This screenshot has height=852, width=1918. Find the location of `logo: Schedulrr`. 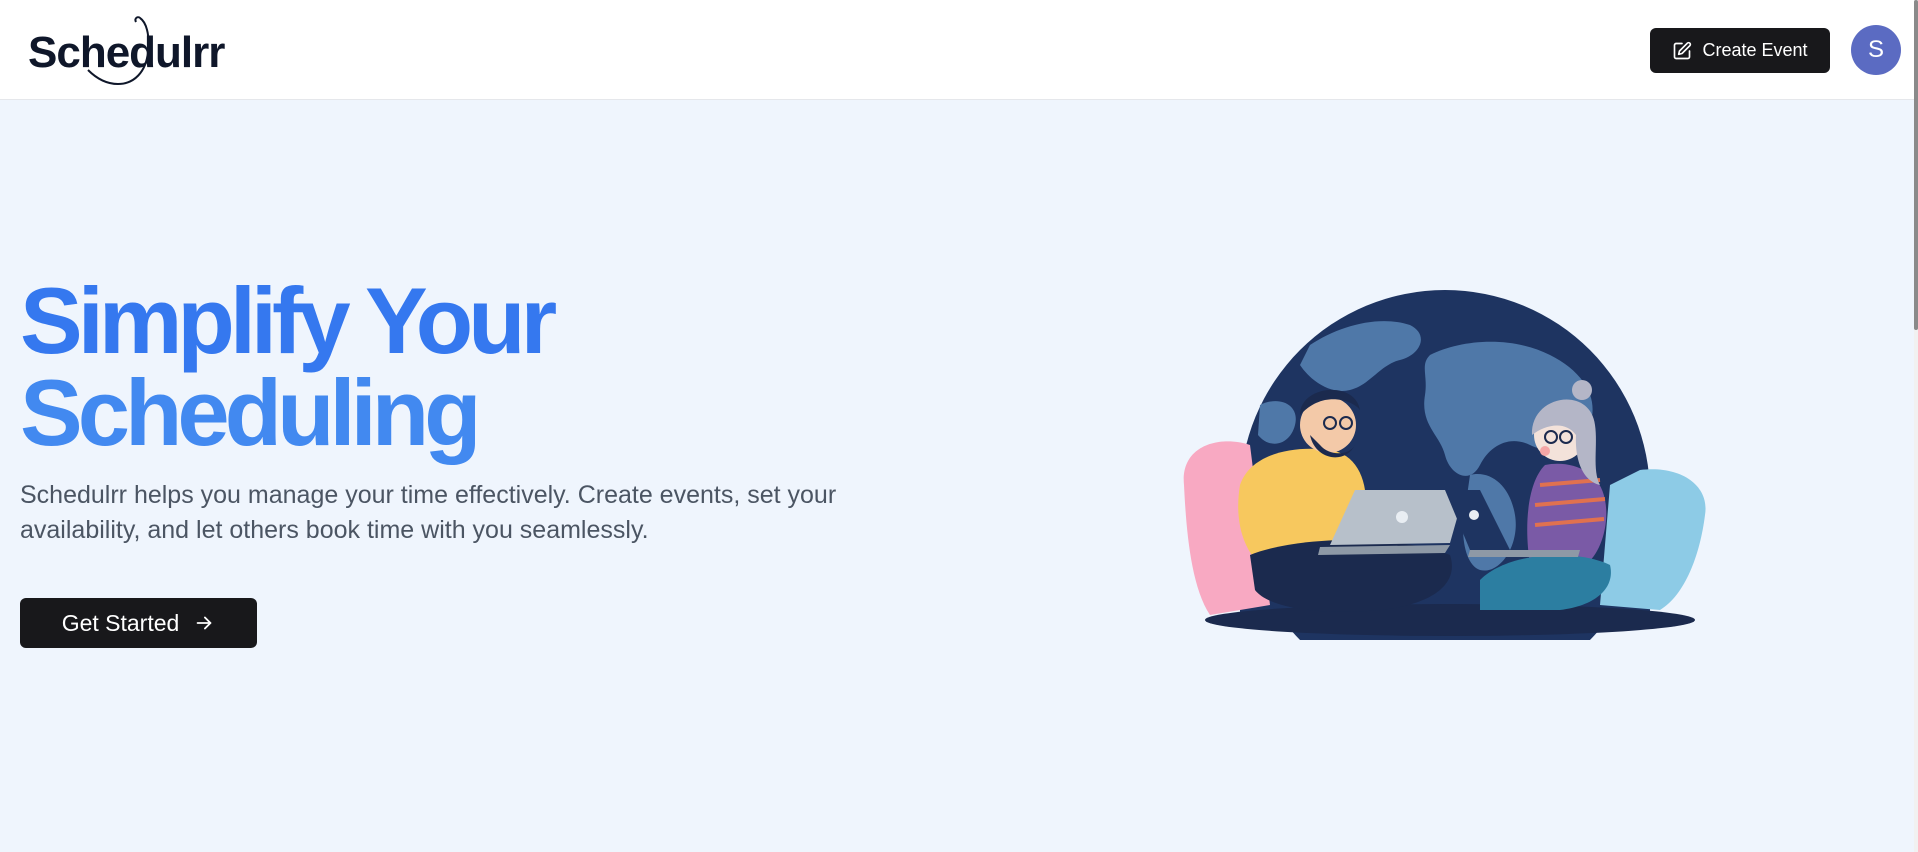

logo: Schedulrr is located at coordinates (125, 51).